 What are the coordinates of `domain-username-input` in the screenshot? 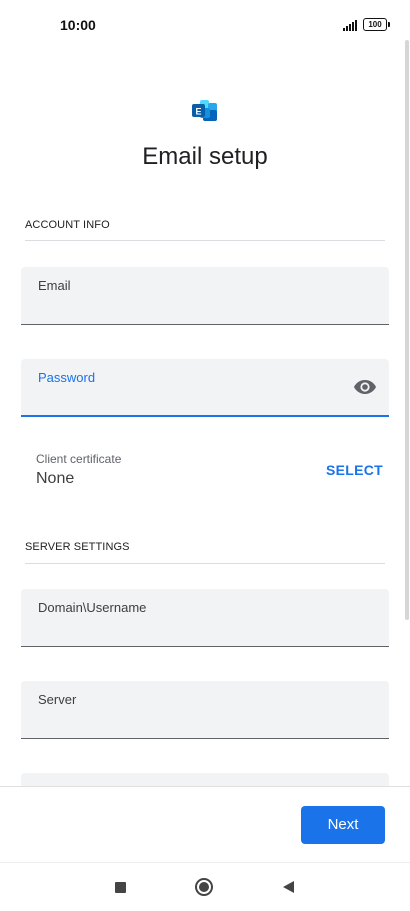 It's located at (188, 631).